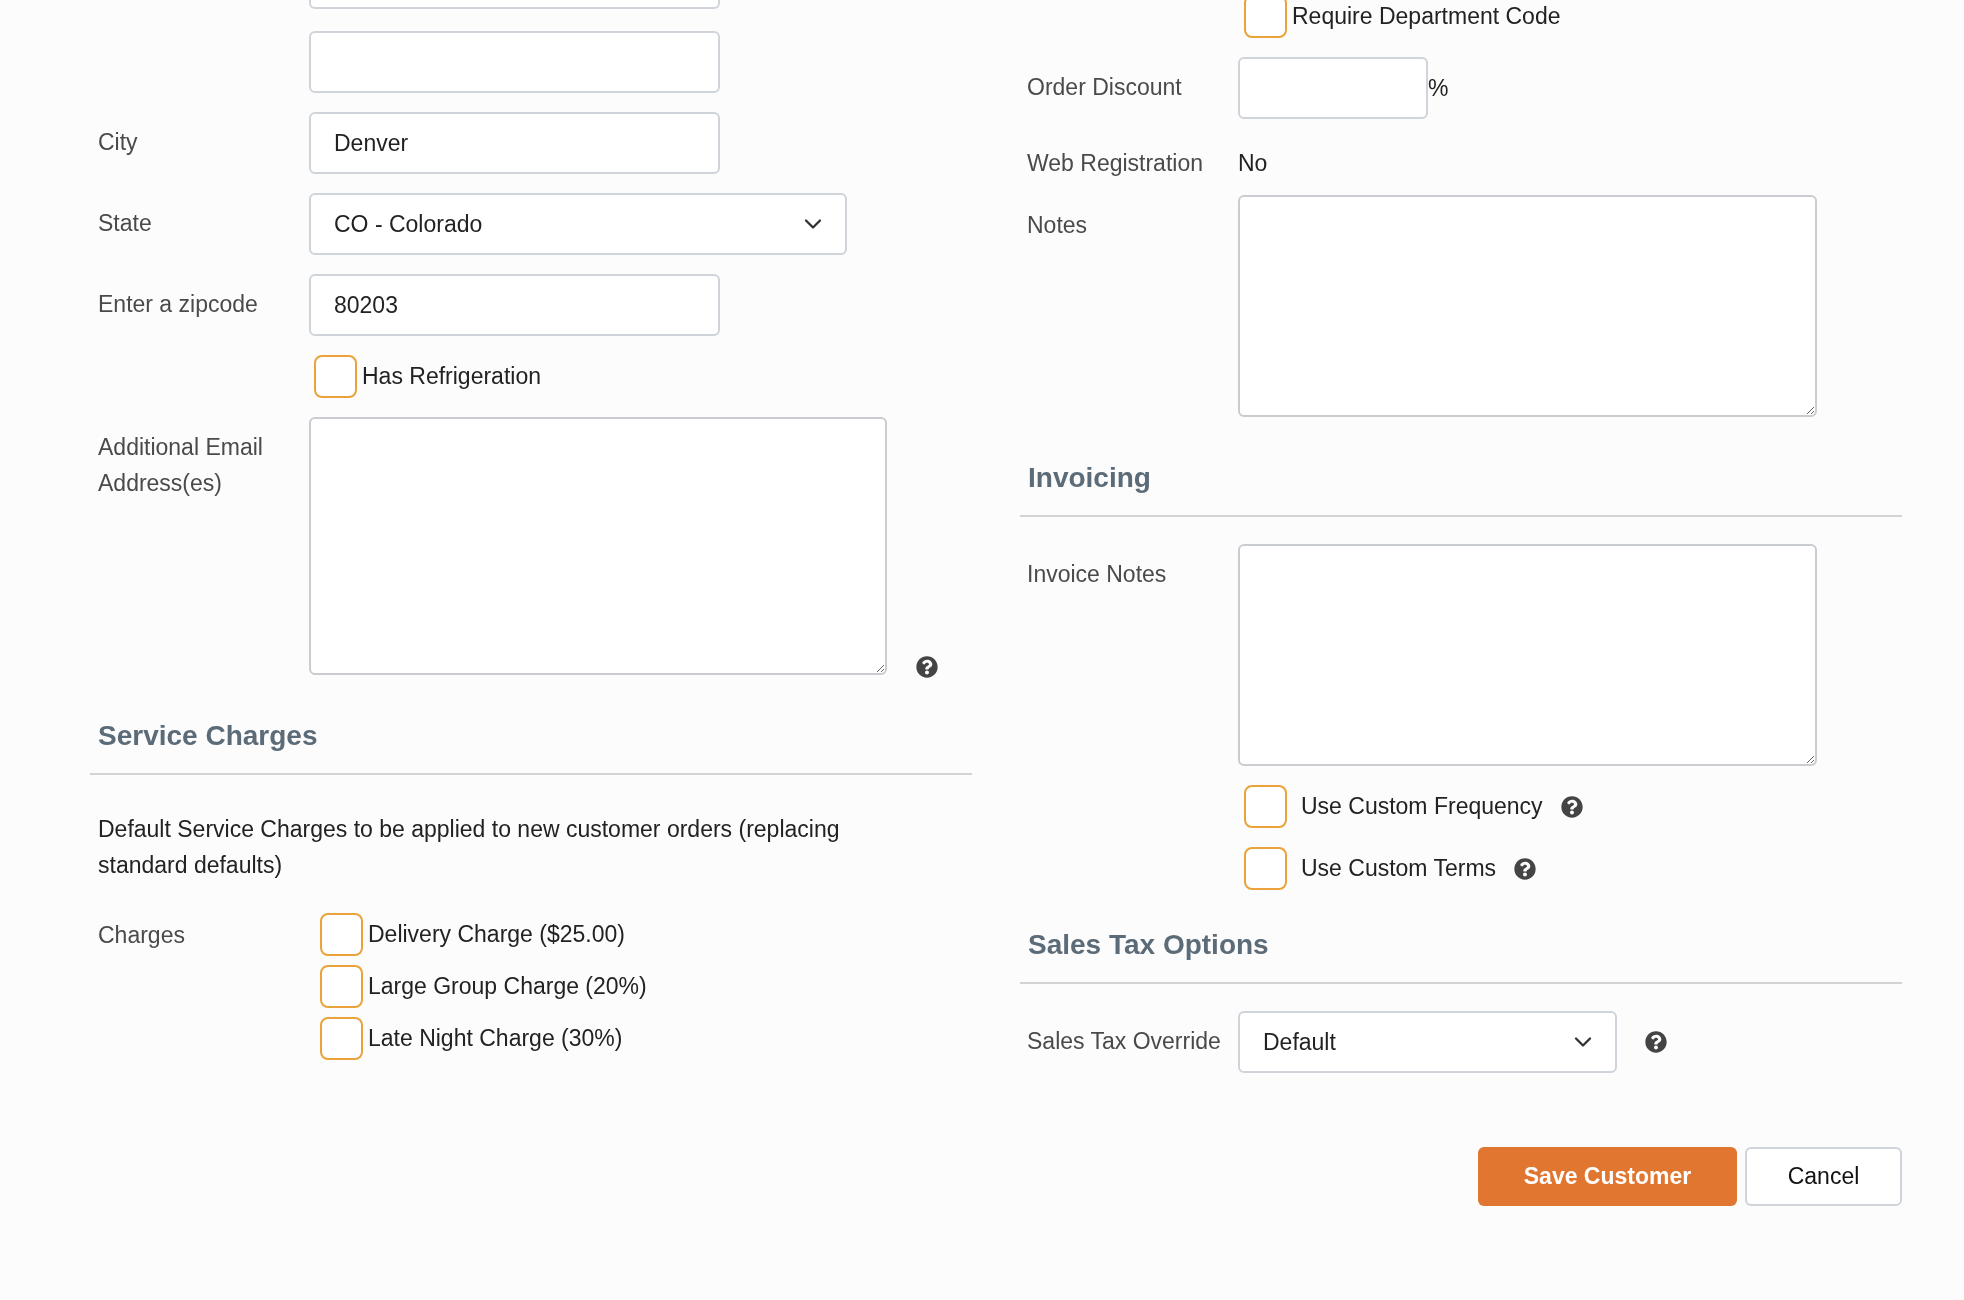 This screenshot has width=1964, height=1300. Describe the element at coordinates (118, 142) in the screenshot. I see `field-label: City` at that location.